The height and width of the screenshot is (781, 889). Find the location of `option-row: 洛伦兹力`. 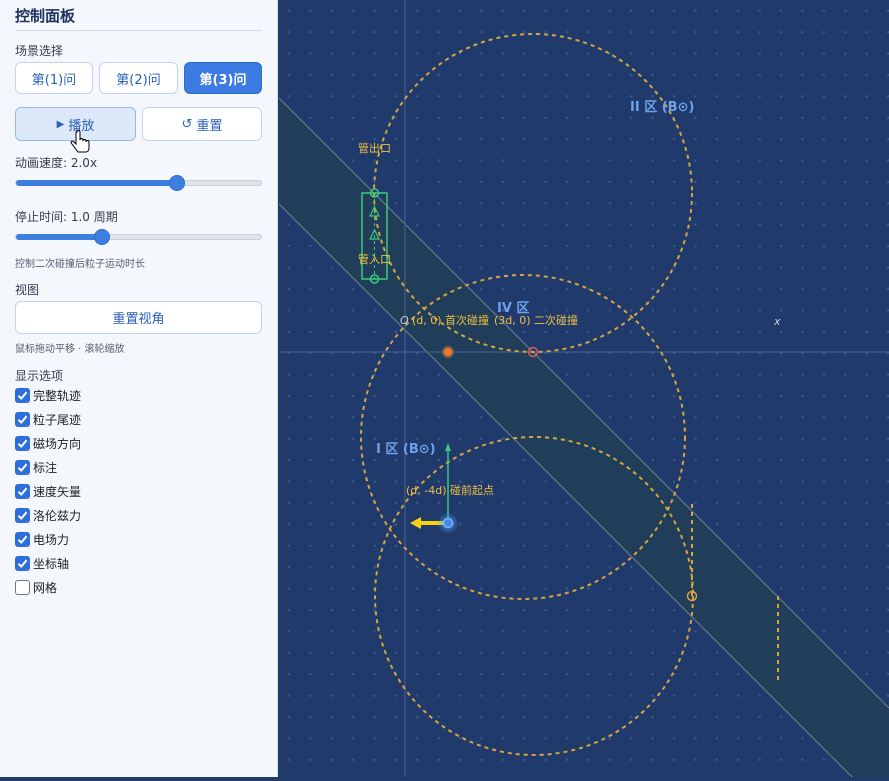

option-row: 洛伦兹力 is located at coordinates (48, 515).